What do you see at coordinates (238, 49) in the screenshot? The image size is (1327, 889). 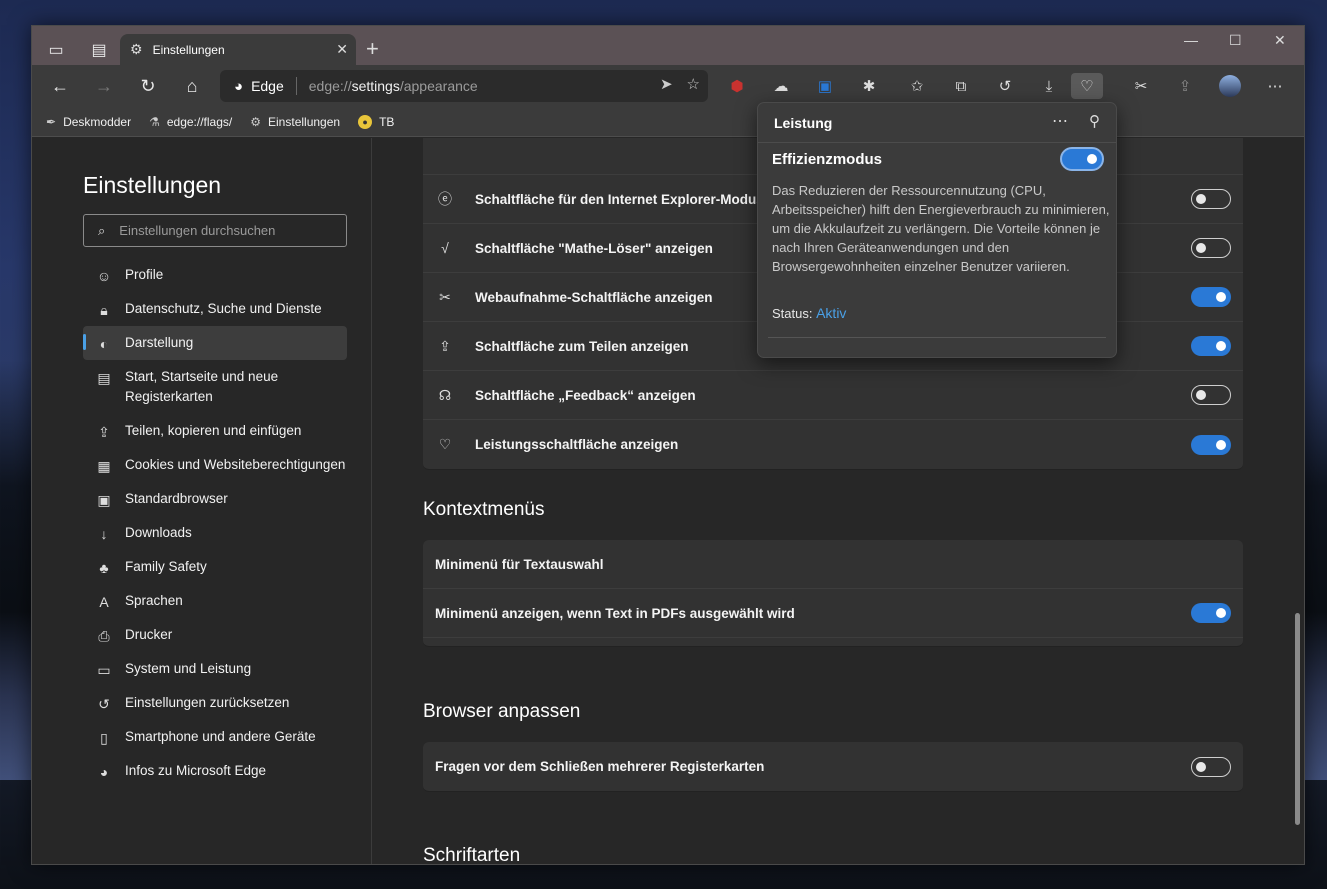 I see `tab-settings: ⚙ Einstellungen ✕` at bounding box center [238, 49].